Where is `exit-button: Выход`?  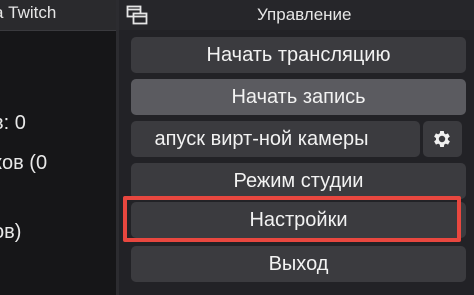
exit-button: Выход is located at coordinates (298, 264).